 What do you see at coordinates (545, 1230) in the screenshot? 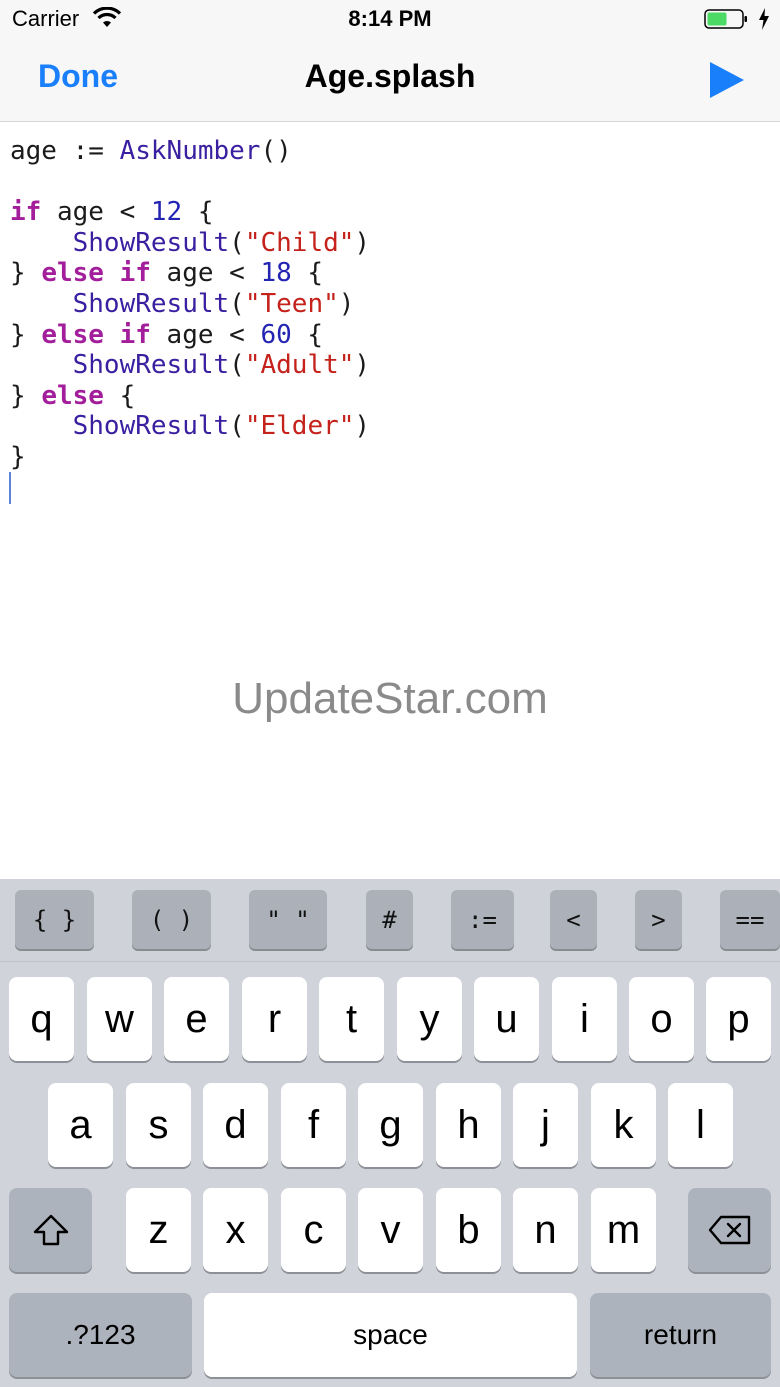
I see `key-n: n` at bounding box center [545, 1230].